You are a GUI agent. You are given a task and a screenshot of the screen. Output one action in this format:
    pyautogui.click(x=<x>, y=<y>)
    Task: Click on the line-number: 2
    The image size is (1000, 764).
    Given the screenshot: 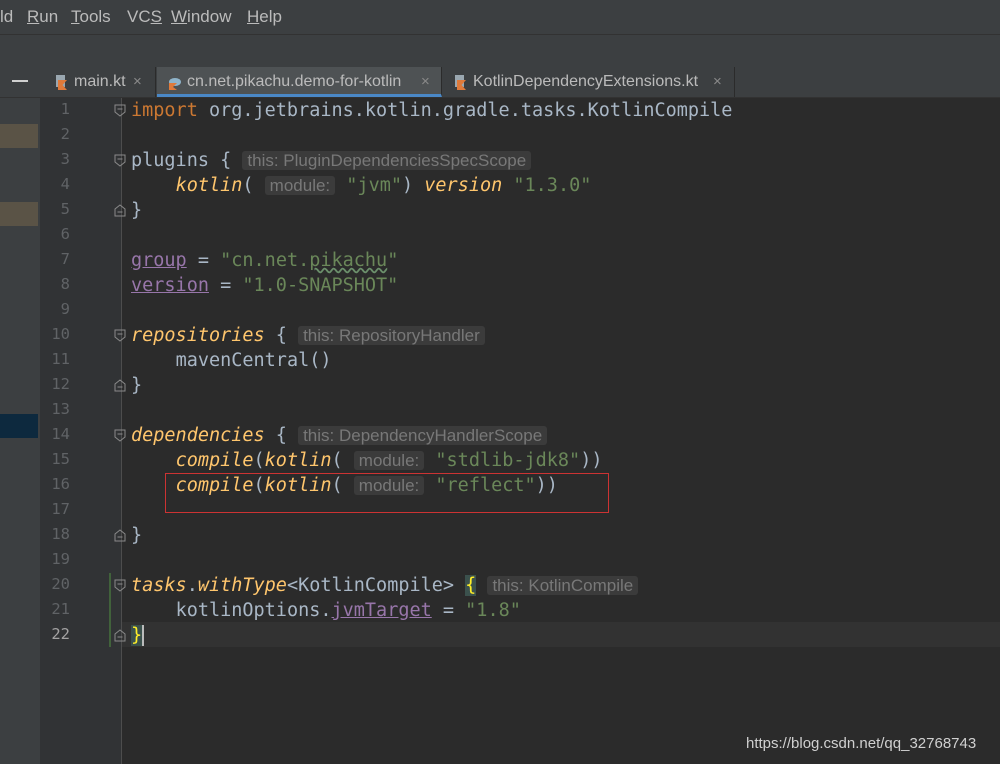 What is the action you would take?
    pyautogui.click(x=65, y=134)
    